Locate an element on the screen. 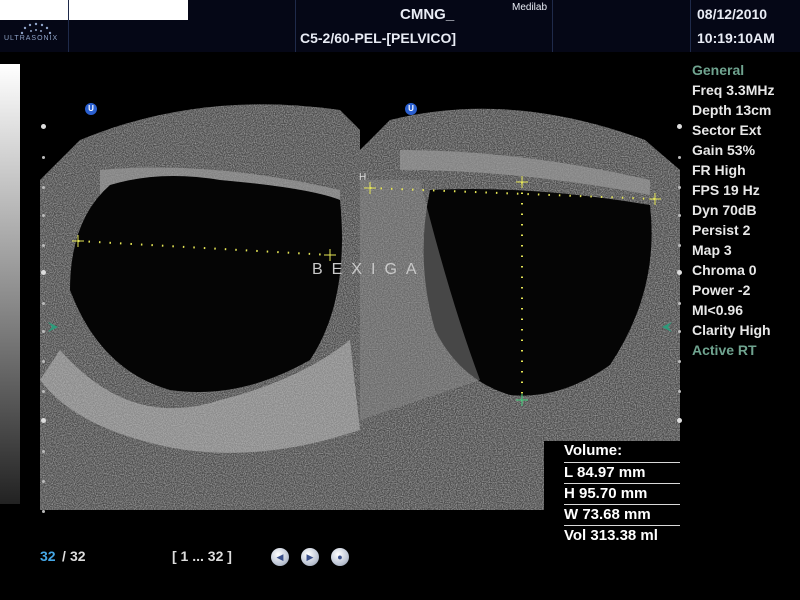  measurement-width: W 73.68 mm is located at coordinates (607, 514).